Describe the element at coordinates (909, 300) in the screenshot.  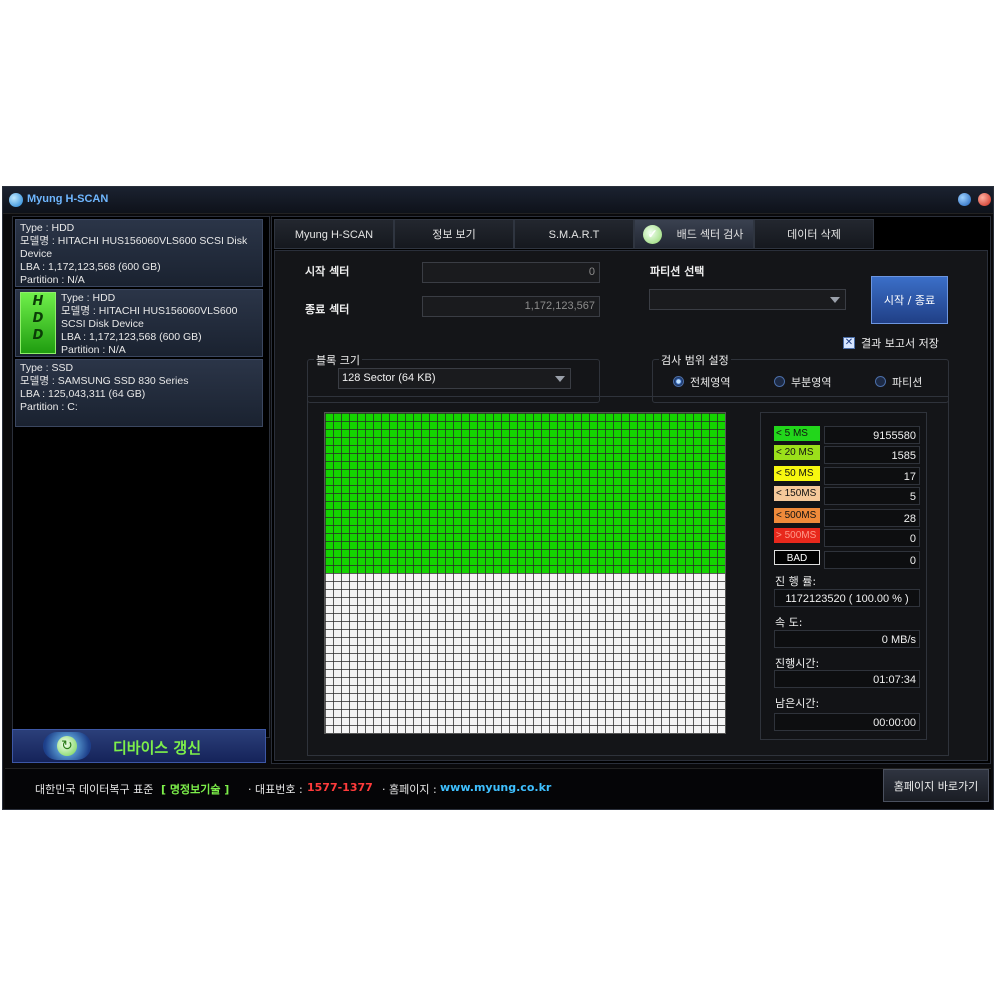
I see `start-stop-button: 시작 / 종료` at that location.